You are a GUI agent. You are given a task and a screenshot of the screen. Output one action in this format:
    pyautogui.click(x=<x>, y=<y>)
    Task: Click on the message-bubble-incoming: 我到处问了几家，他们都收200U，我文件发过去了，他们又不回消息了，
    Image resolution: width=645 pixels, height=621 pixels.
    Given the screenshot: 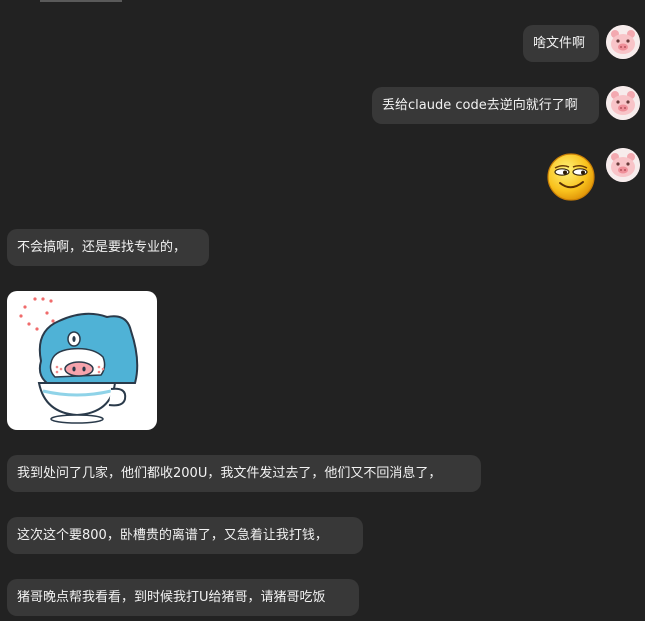 What is the action you would take?
    pyautogui.click(x=244, y=473)
    